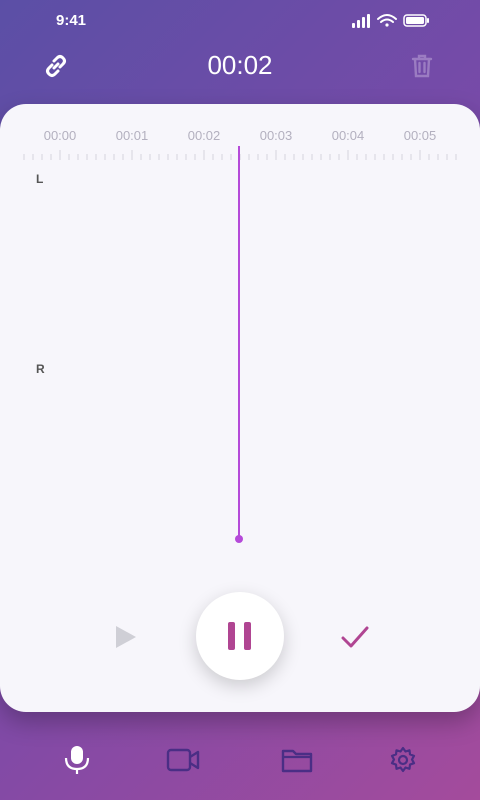 The width and height of the screenshot is (480, 800). What do you see at coordinates (132, 450) in the screenshot?
I see `right-waveform` at bounding box center [132, 450].